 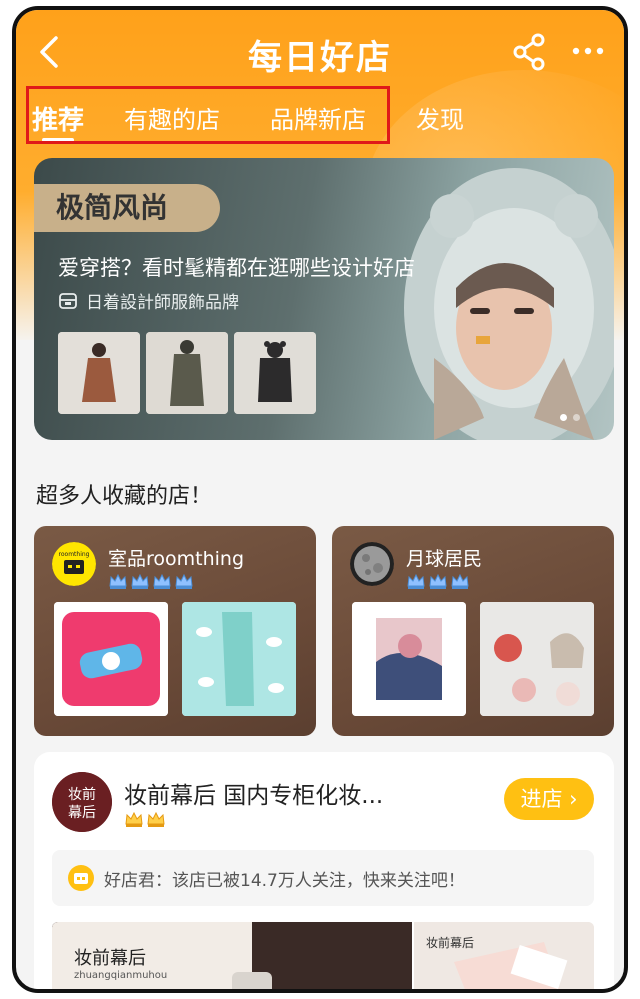 I want to click on share-icon, so click(x=530, y=52).